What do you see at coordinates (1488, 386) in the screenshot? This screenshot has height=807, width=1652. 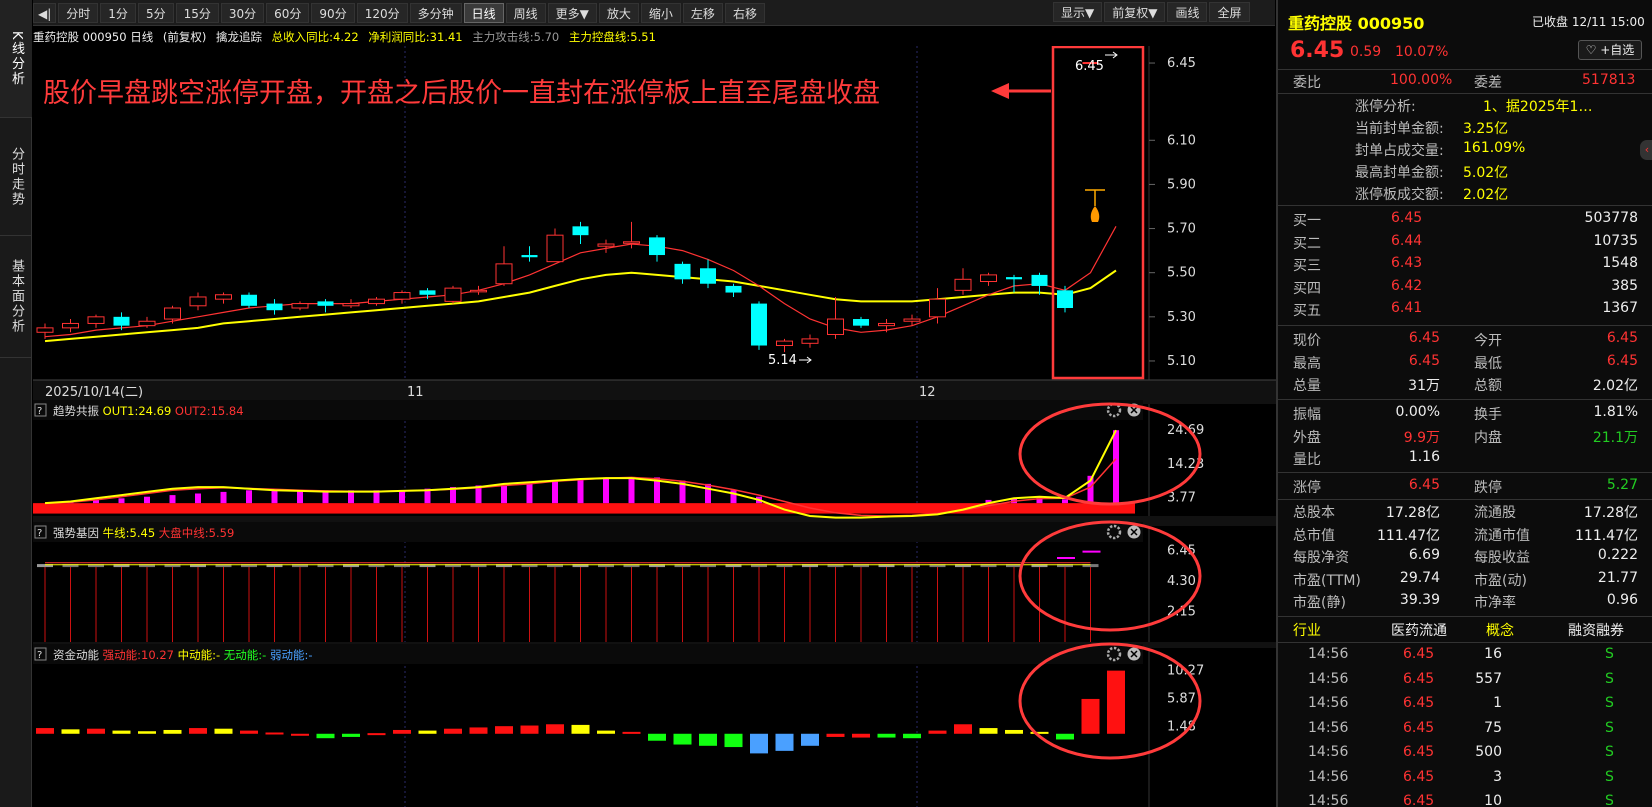 I see `stat-a-label2-2: 总额` at bounding box center [1488, 386].